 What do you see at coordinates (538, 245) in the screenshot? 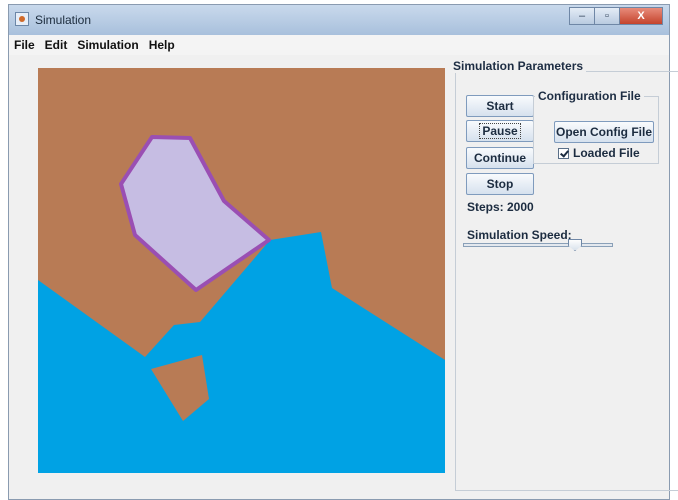
I see `simulation-speed-slider` at bounding box center [538, 245].